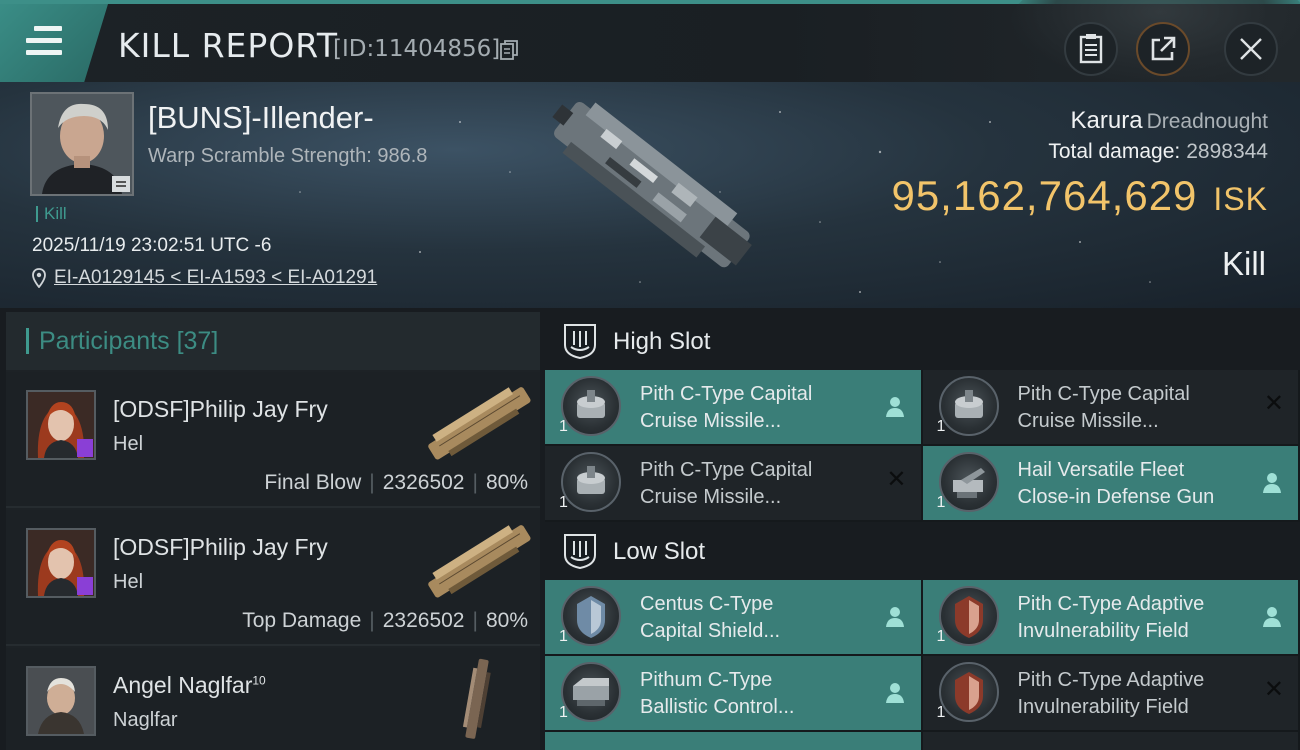  What do you see at coordinates (652, 184) in the screenshot?
I see `victim-ship-image` at bounding box center [652, 184].